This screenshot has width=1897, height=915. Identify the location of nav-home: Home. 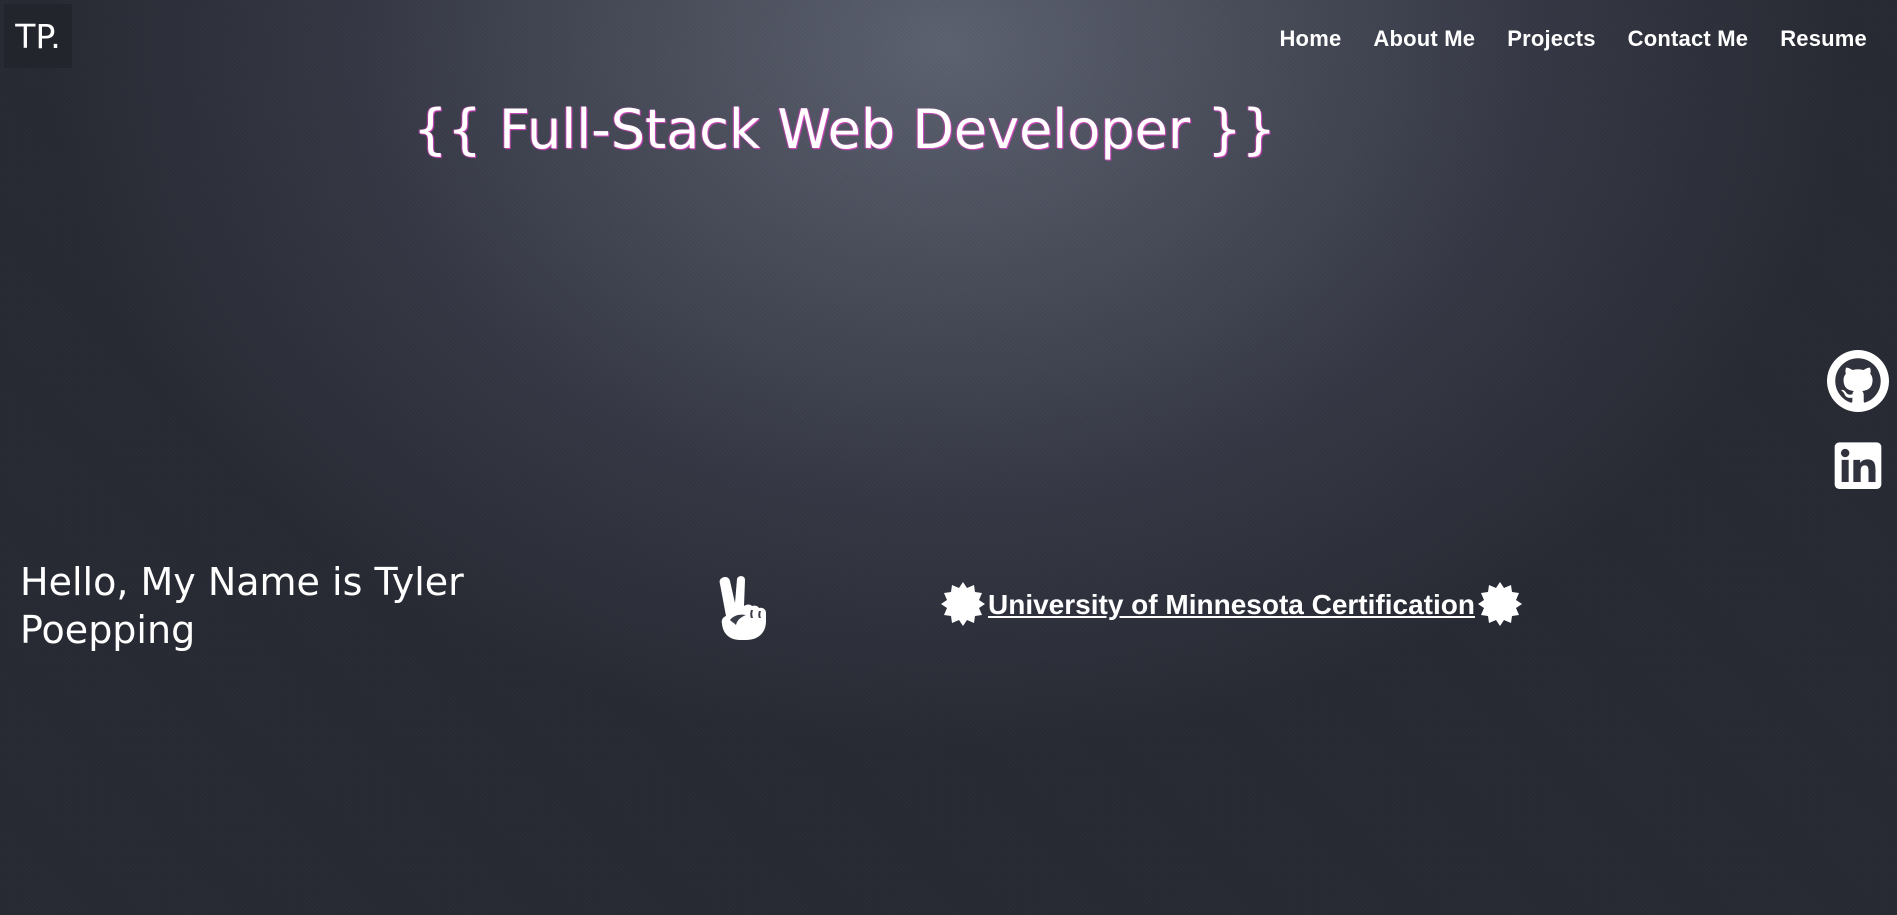
(1310, 39).